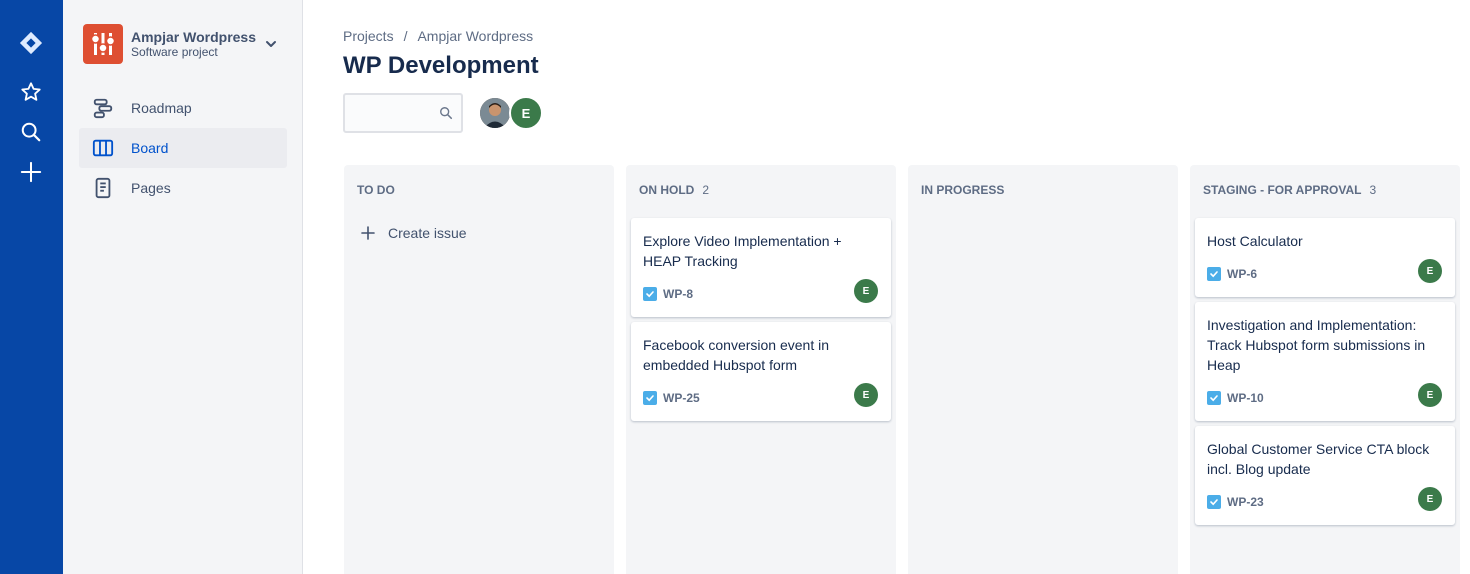 This screenshot has width=1470, height=574. Describe the element at coordinates (1325, 257) in the screenshot. I see `issue-card: Host Calculator WP-6 E` at that location.